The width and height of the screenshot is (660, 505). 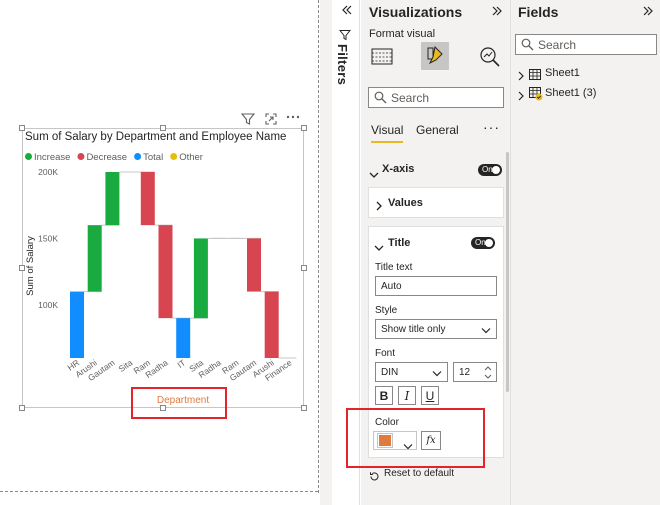 What do you see at coordinates (475, 372) in the screenshot?
I see `font-size-stepper: 12` at bounding box center [475, 372].